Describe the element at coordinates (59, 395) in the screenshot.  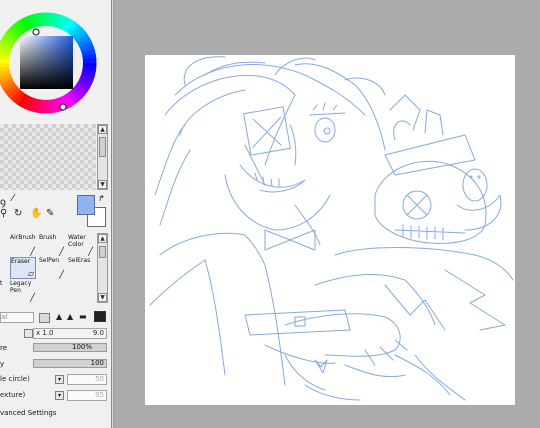
I see `brush-texture-dropdown: ▾` at that location.